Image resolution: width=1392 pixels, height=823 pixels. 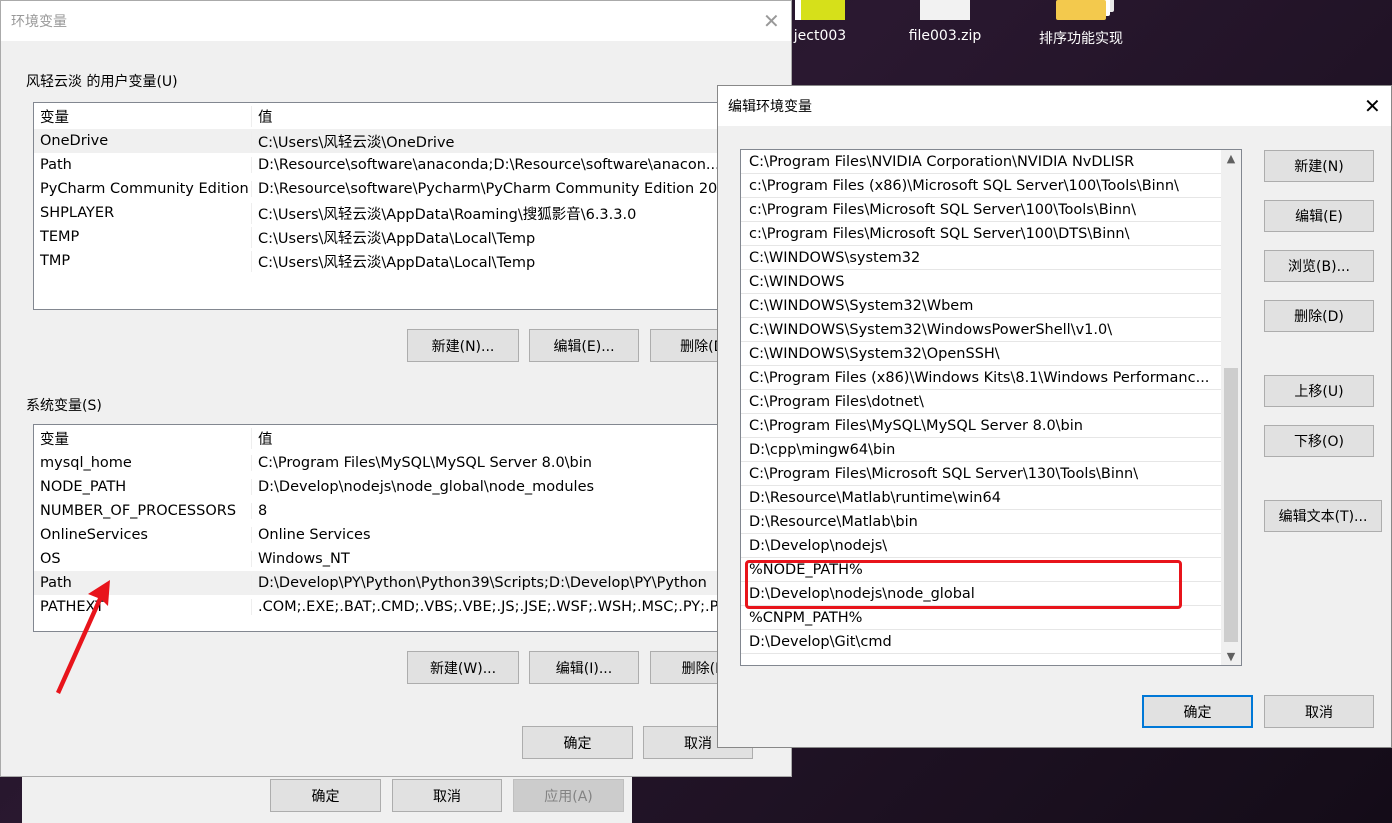 What do you see at coordinates (981, 642) in the screenshot?
I see `list-item: D:\Develop\Git\cmd` at bounding box center [981, 642].